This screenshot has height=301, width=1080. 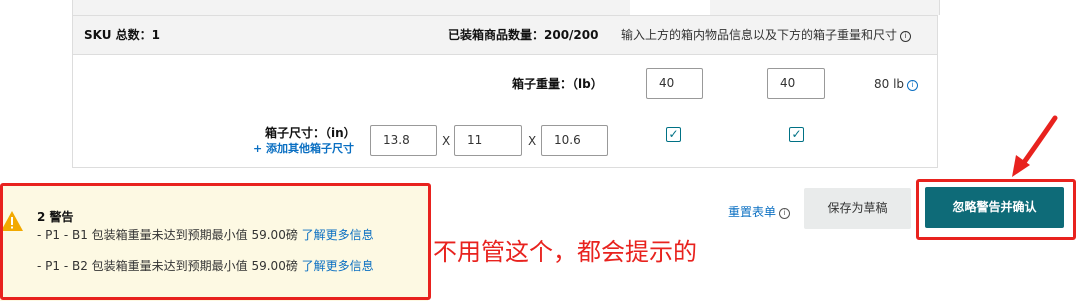 What do you see at coordinates (673, 134) in the screenshot?
I see `box-1-dims-checkbox: ✓` at bounding box center [673, 134].